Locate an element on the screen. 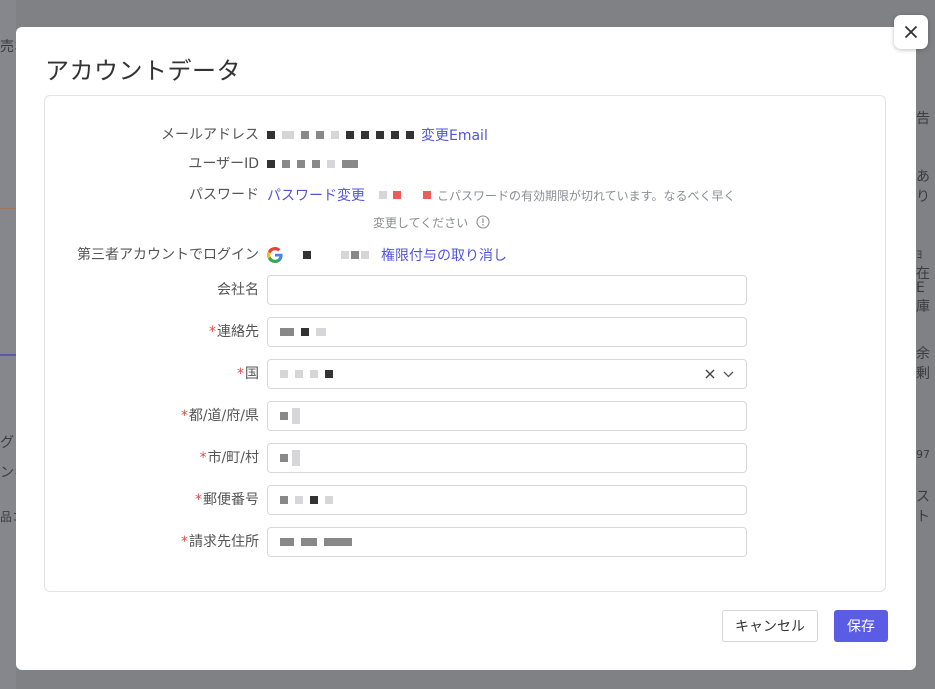  billing-address-row: *請求先住所 is located at coordinates (466, 542).